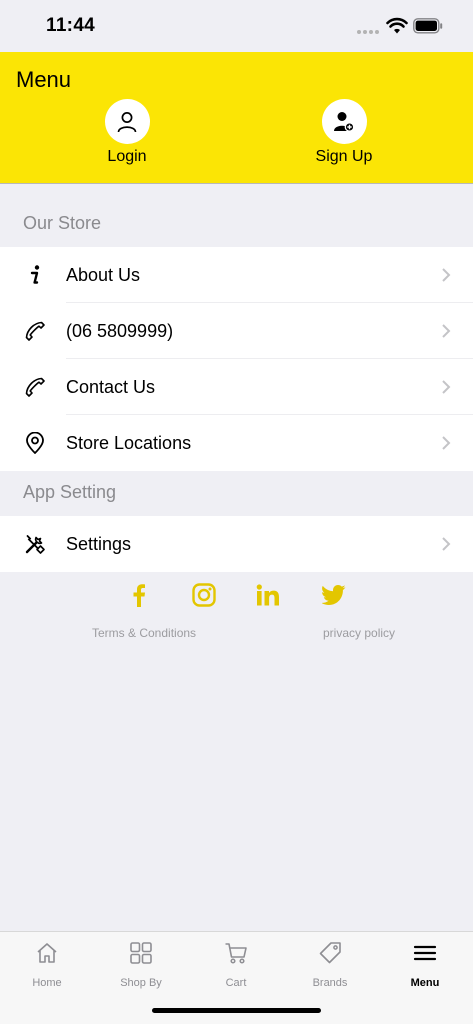 This screenshot has width=473, height=1024. What do you see at coordinates (35, 544) in the screenshot?
I see `tools-icon` at bounding box center [35, 544].